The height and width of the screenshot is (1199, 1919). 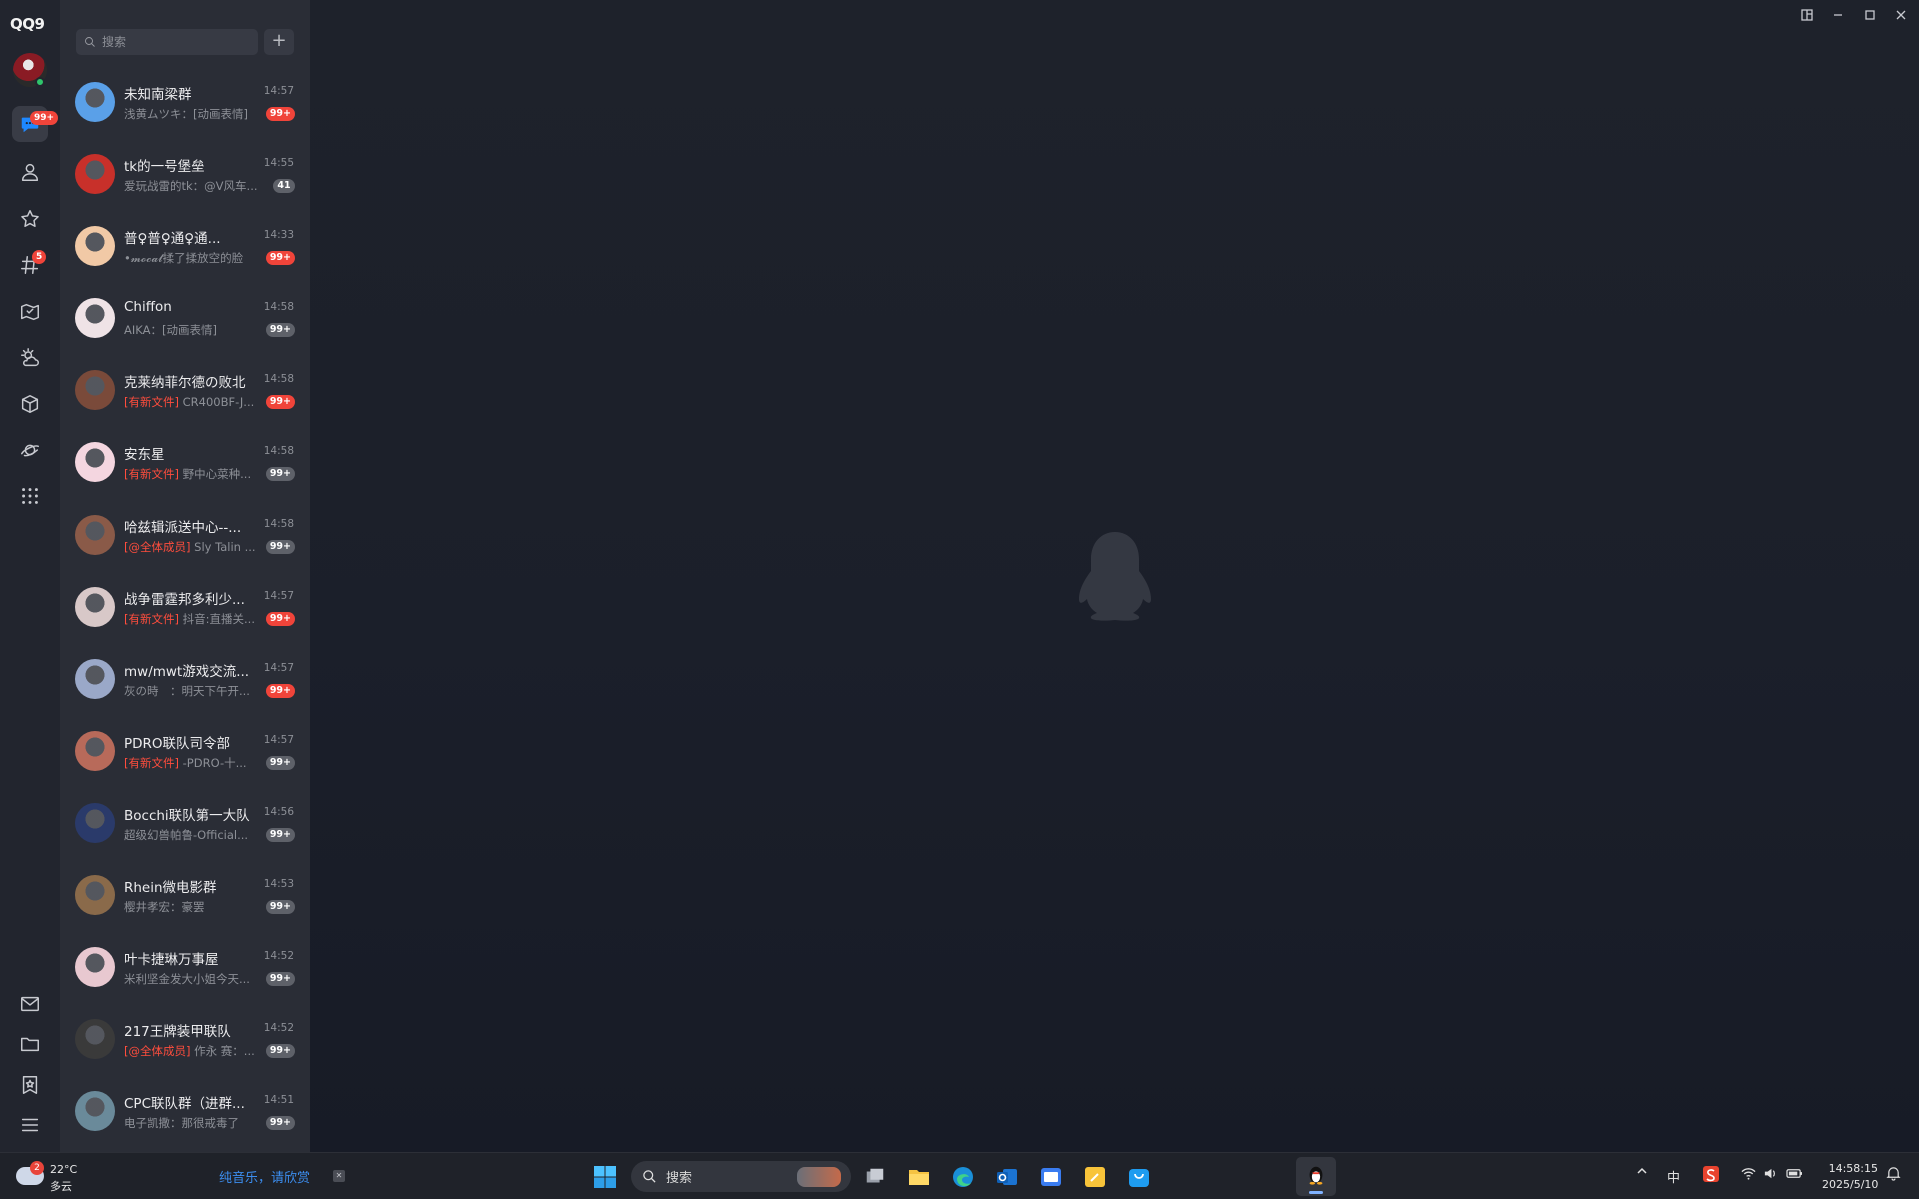 I want to click on conversation-preview-text: •𝓶𝓸𝓬𝓪𝓽揉了揉放空的脸, so click(x=184, y=258).